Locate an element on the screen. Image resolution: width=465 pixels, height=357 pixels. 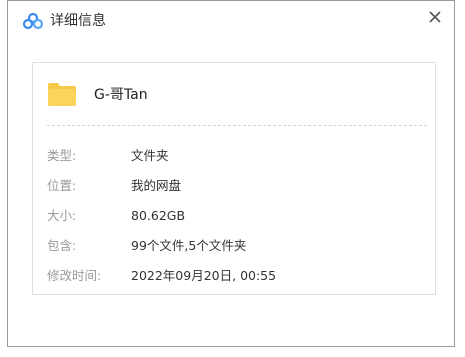
dialog-title: 详细信息 is located at coordinates (78, 21).